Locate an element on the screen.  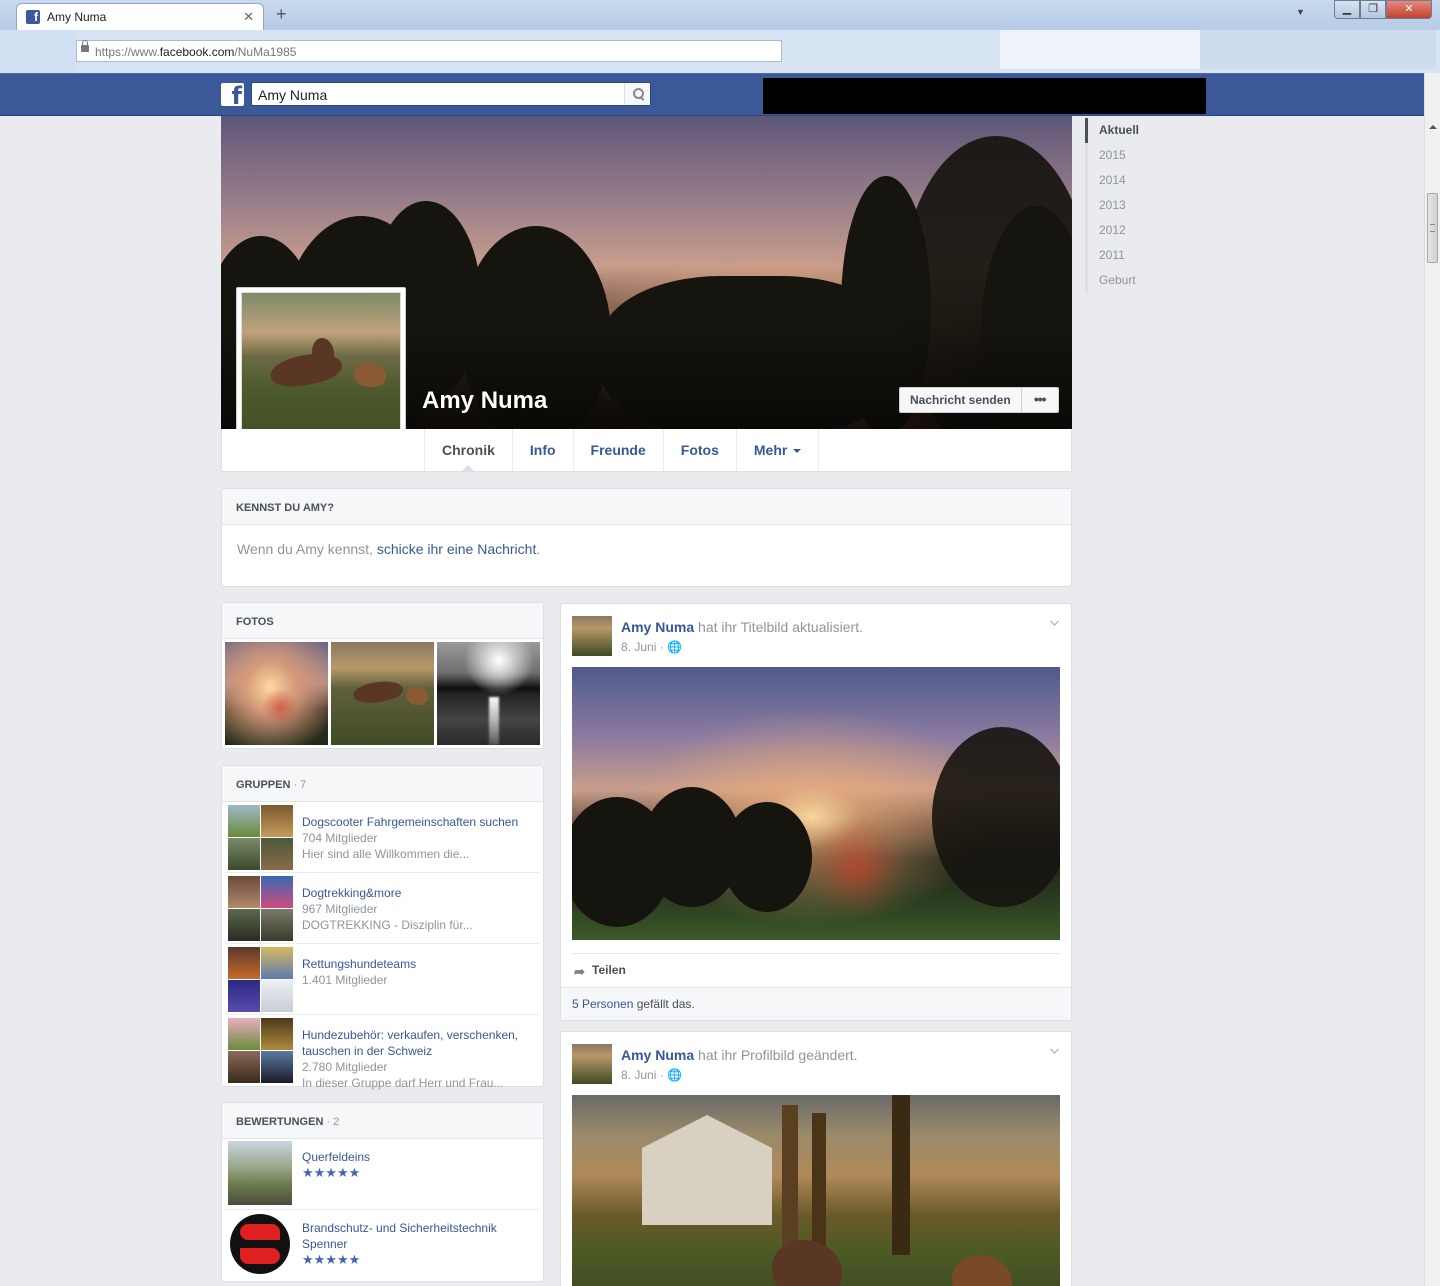
profile-nav: Chronik Info Freunde Fotos Mehr is located at coordinates (646, 450).